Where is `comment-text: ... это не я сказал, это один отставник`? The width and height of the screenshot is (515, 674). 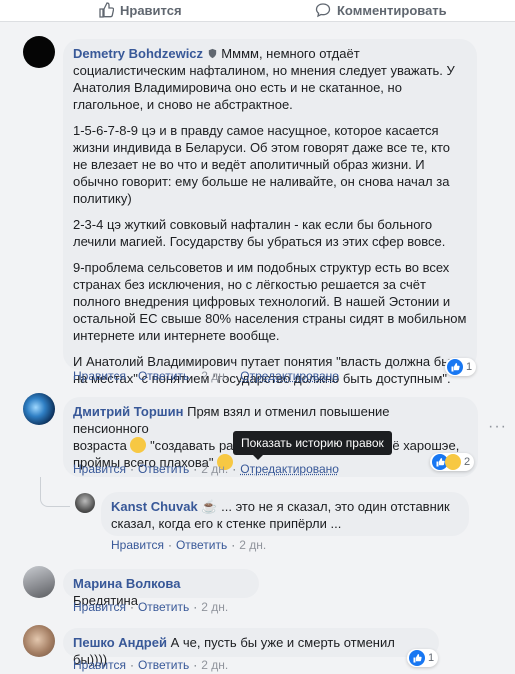 comment-text: ... это не я сказал, это один отставник is located at coordinates (335, 506).